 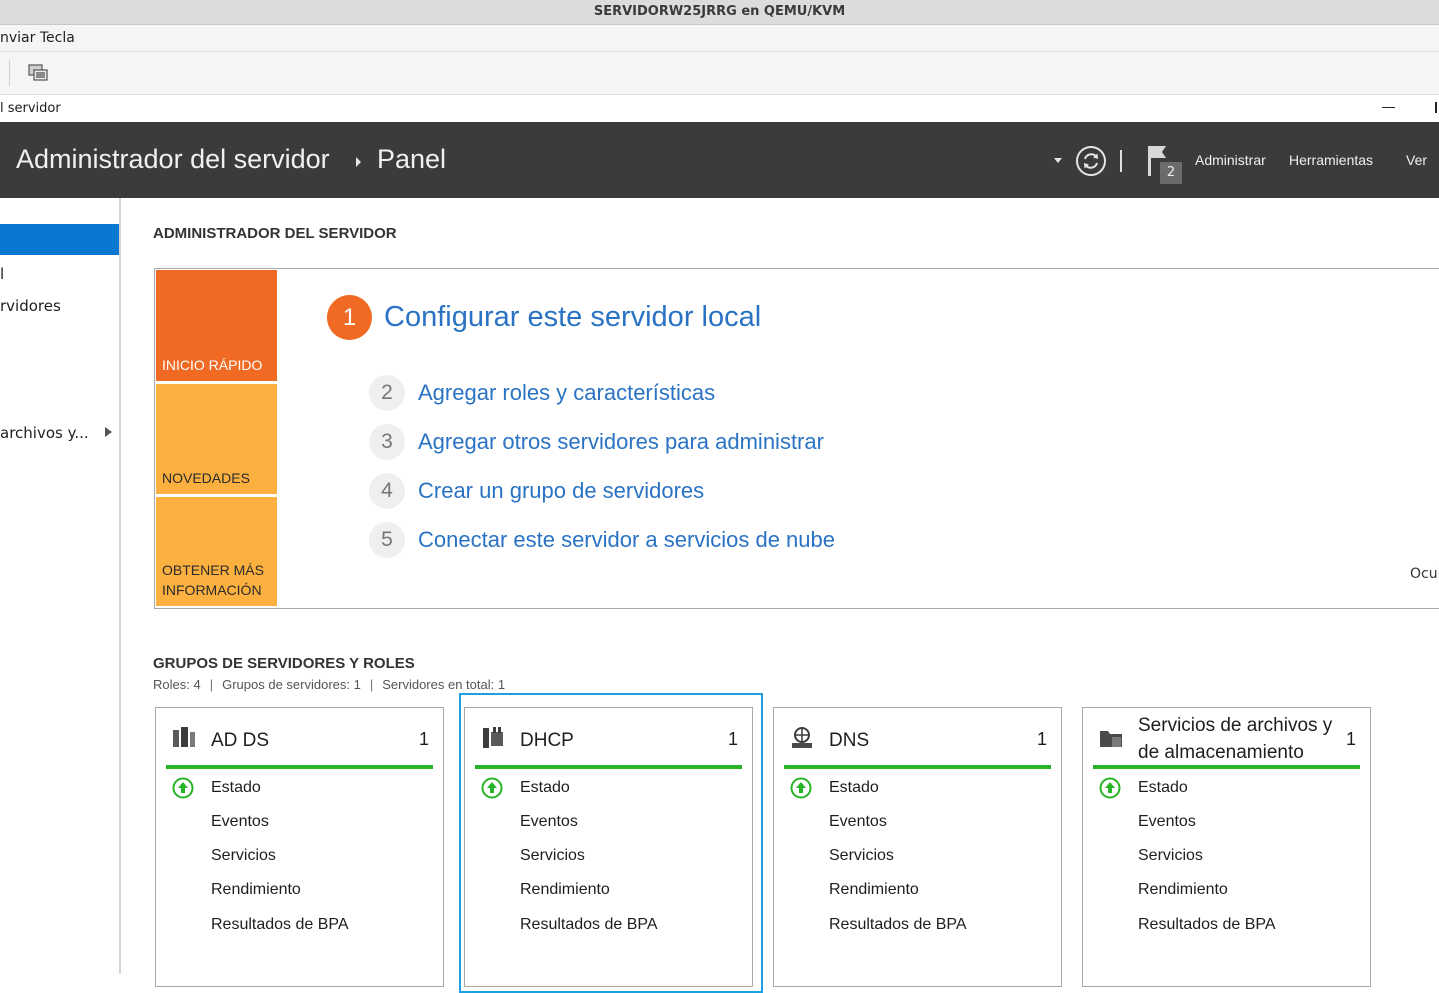 What do you see at coordinates (59, 239) in the screenshot?
I see `nav-item-panel` at bounding box center [59, 239].